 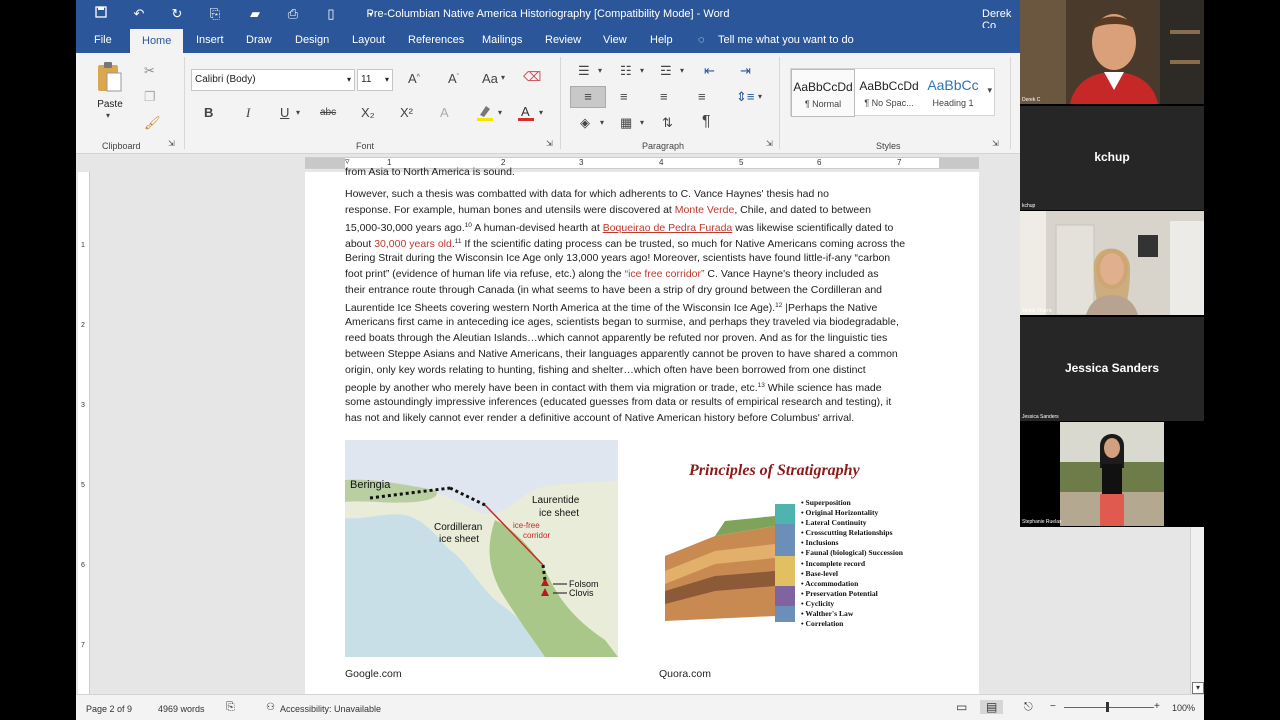 What do you see at coordinates (959, 163) in the screenshot?
I see `ruler-margin-right` at bounding box center [959, 163].